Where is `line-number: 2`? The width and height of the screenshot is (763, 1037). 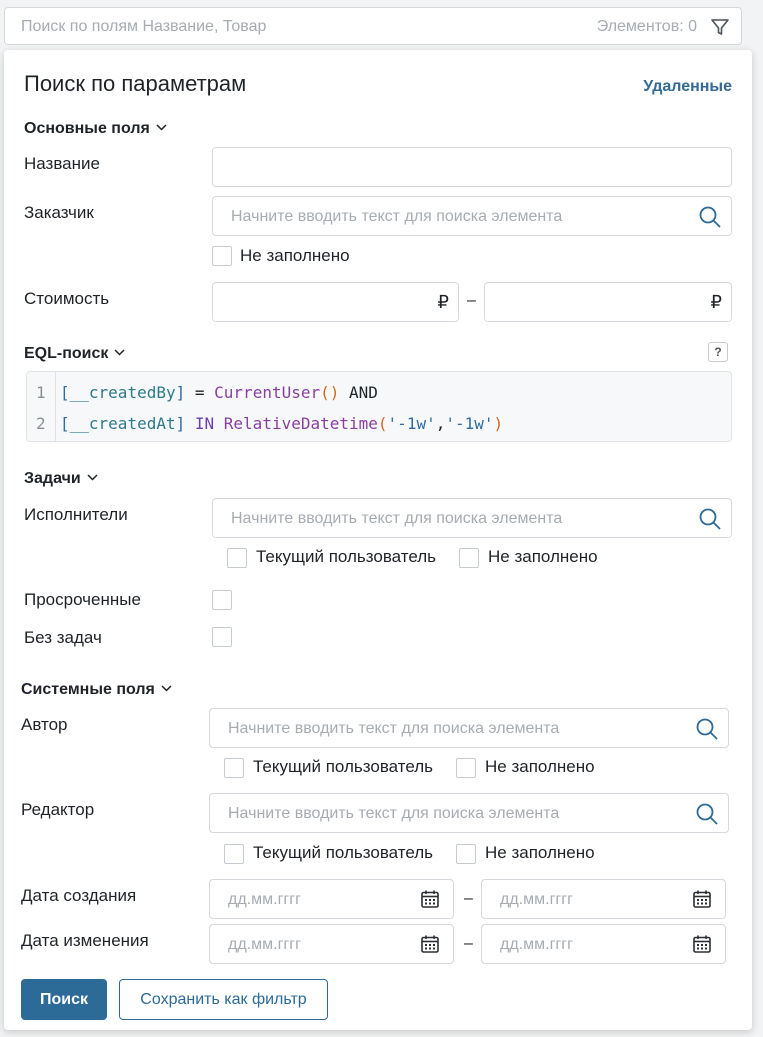 line-number: 2 is located at coordinates (41, 423).